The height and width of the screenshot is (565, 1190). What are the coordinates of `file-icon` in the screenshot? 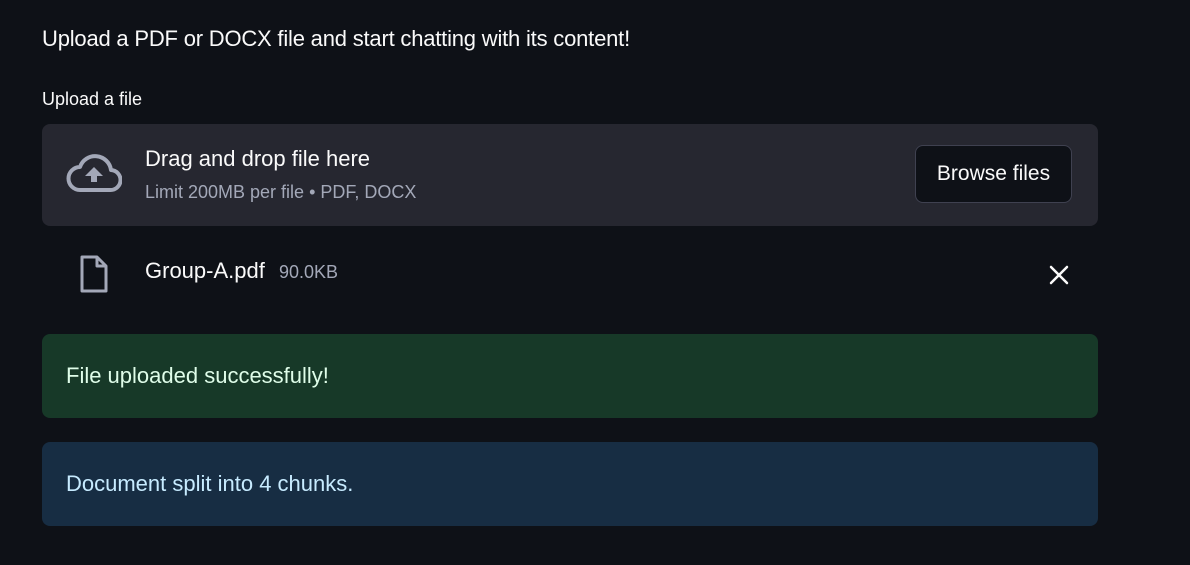 It's located at (94, 274).